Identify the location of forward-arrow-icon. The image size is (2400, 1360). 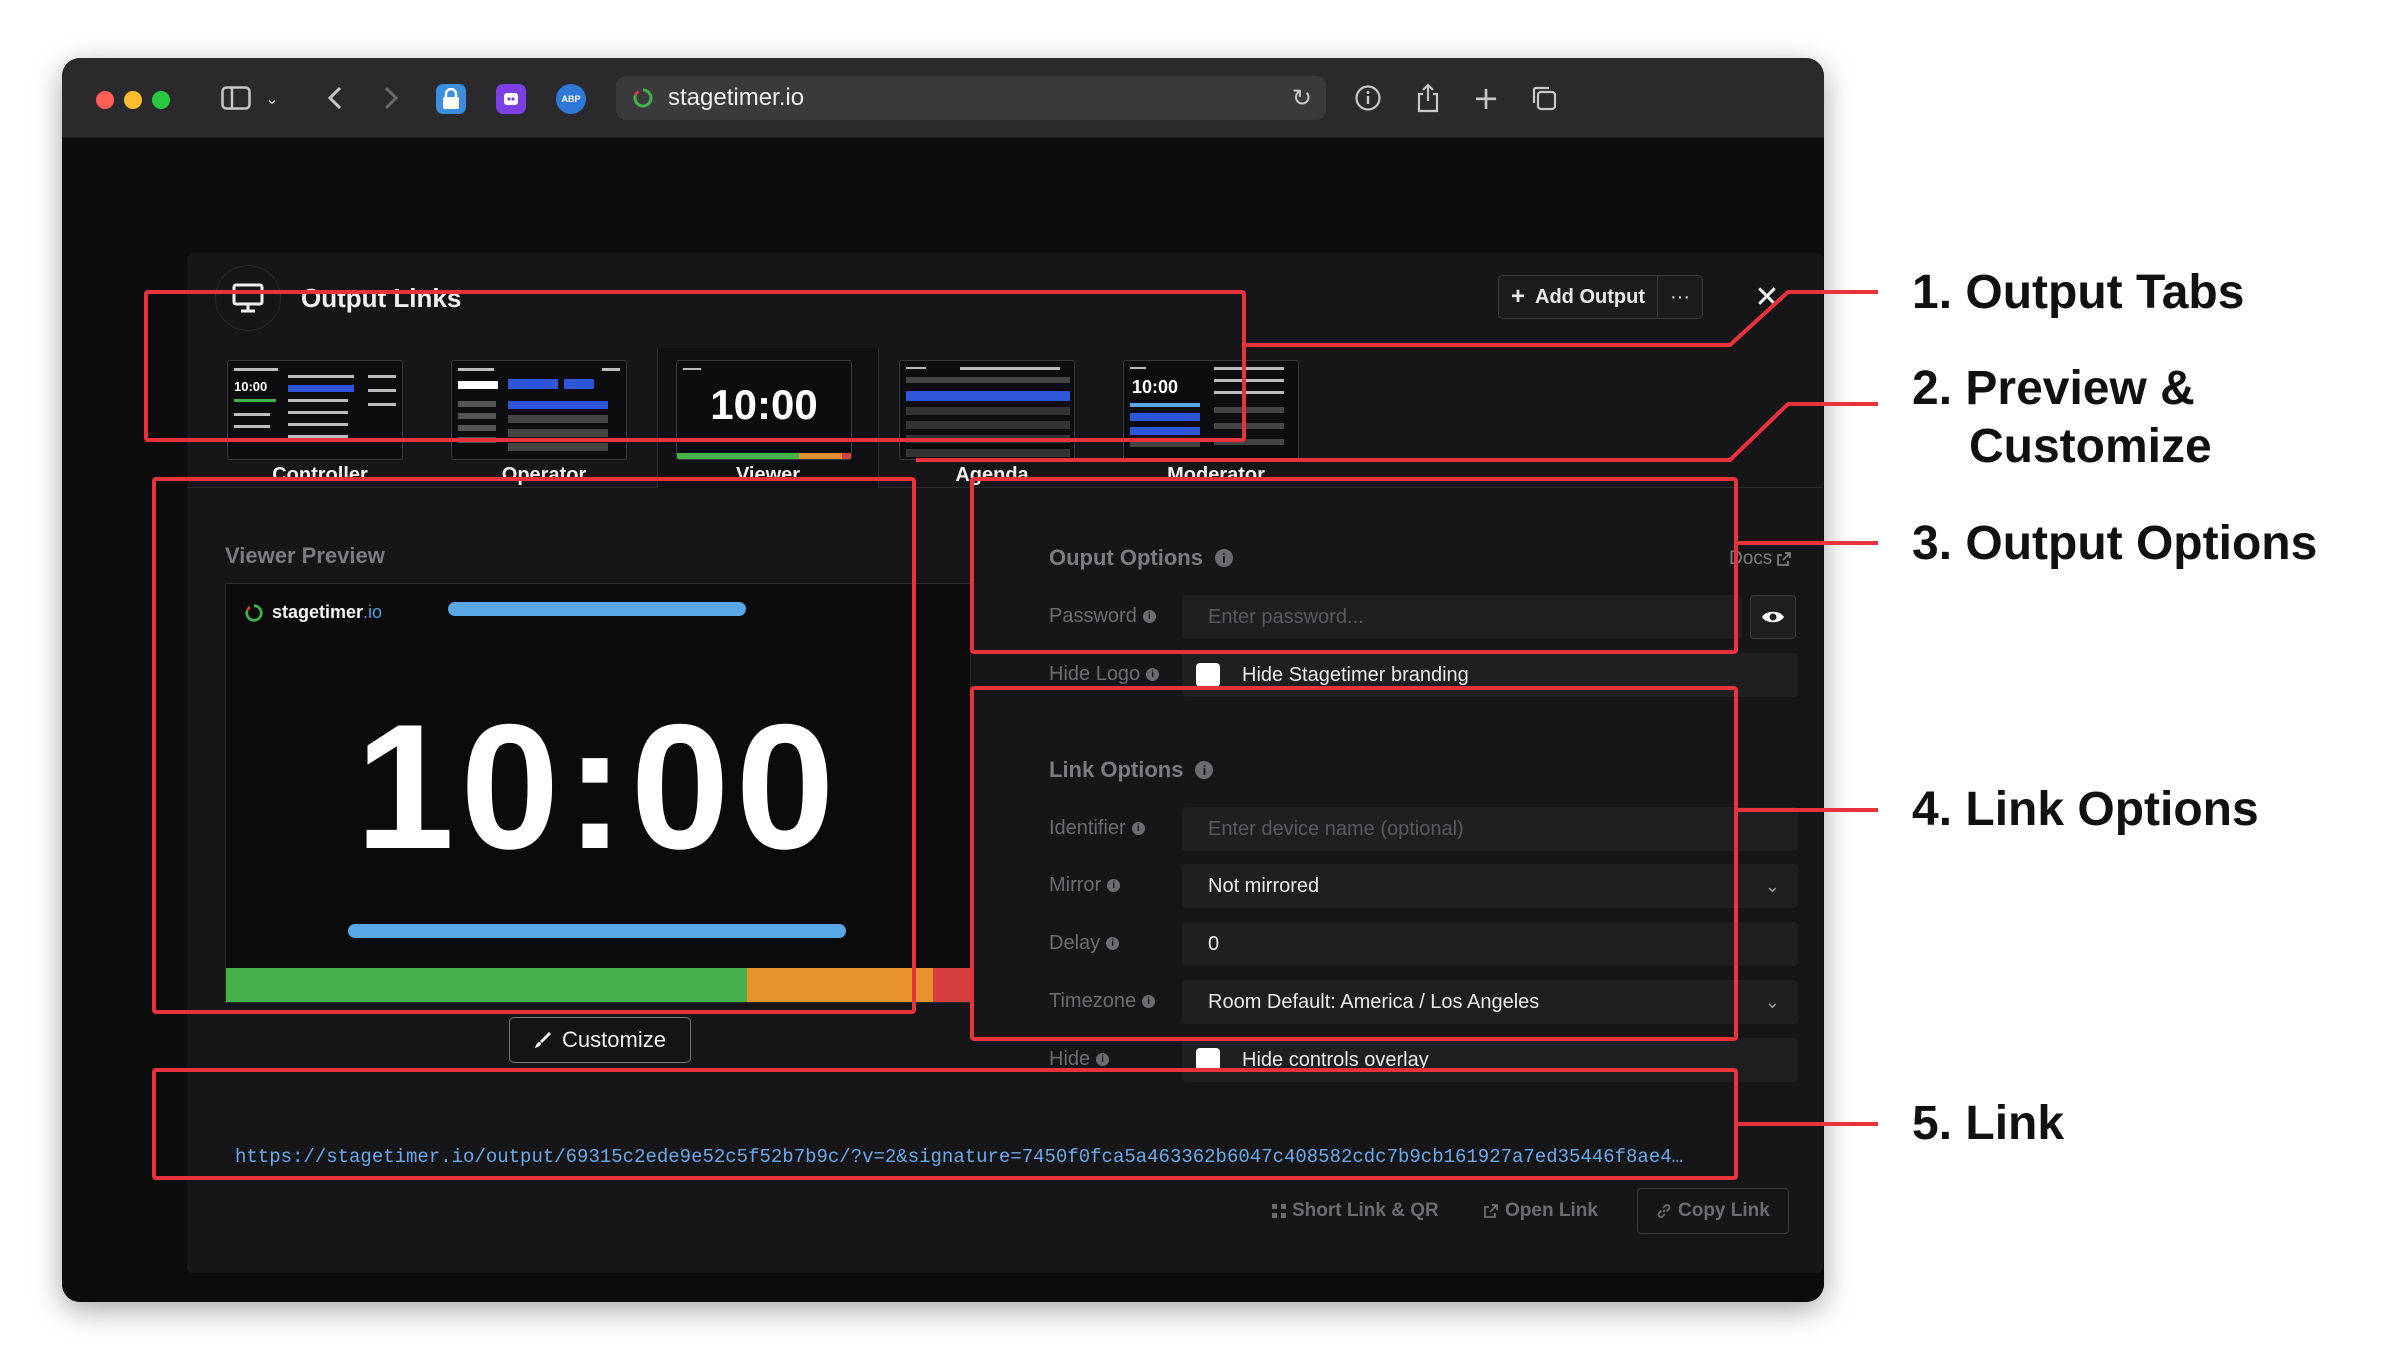
(391, 98).